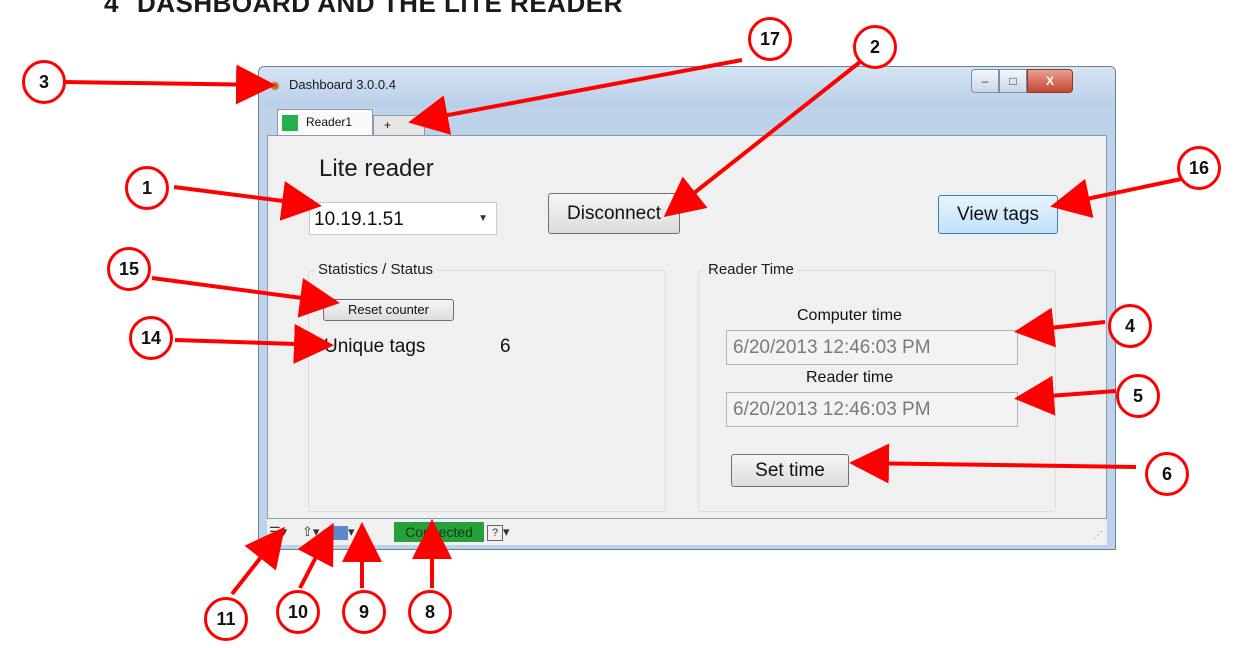 The image size is (1239, 648). Describe the element at coordinates (129, 269) in the screenshot. I see `callout-15: 15` at that location.